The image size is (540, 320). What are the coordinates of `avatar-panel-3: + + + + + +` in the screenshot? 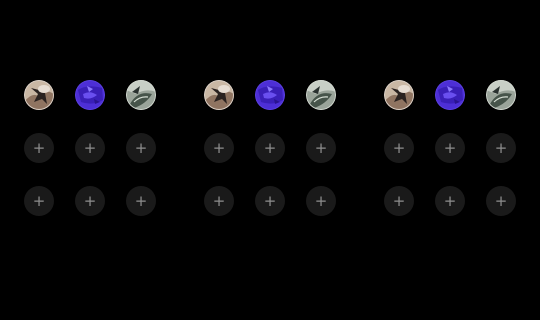 It's located at (450, 148).